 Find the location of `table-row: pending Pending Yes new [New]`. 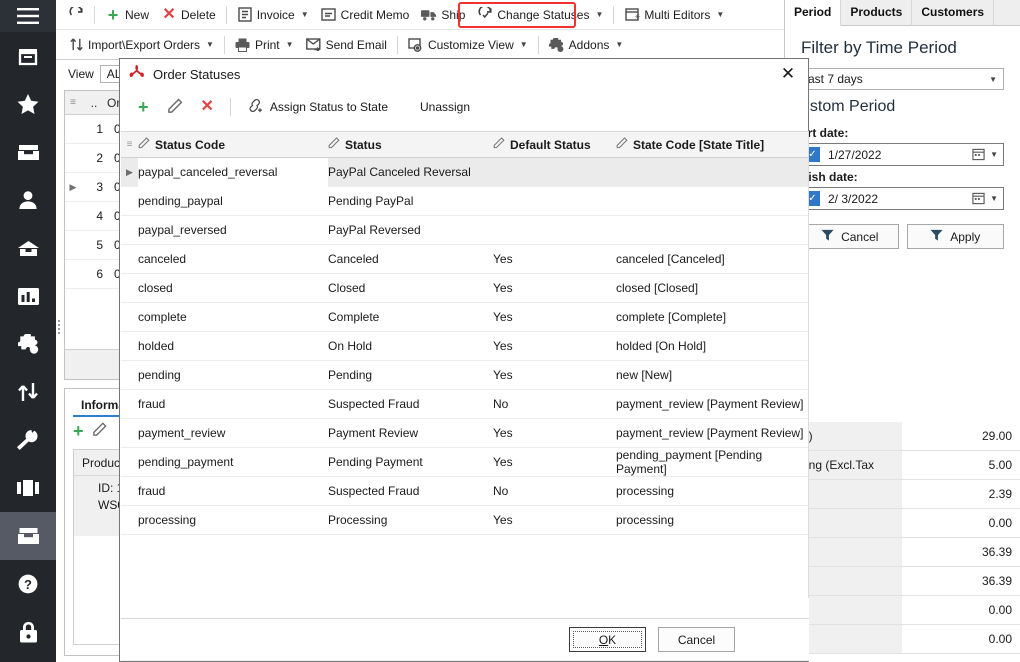

table-row: pending Pending Yes new [New] is located at coordinates (465, 375).